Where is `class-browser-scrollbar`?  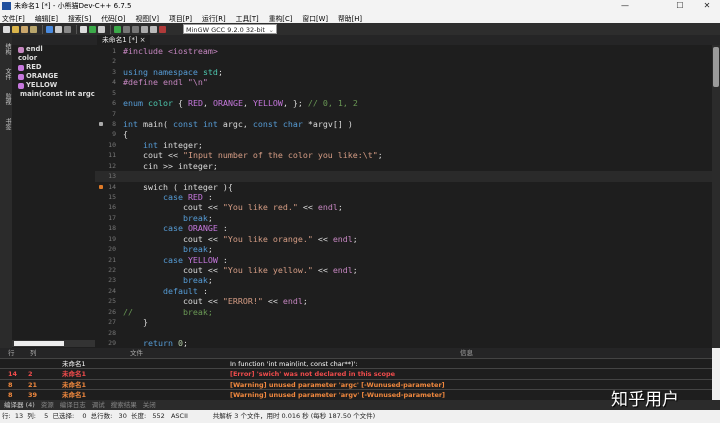
class-browser-scrollbar is located at coordinates (53, 343).